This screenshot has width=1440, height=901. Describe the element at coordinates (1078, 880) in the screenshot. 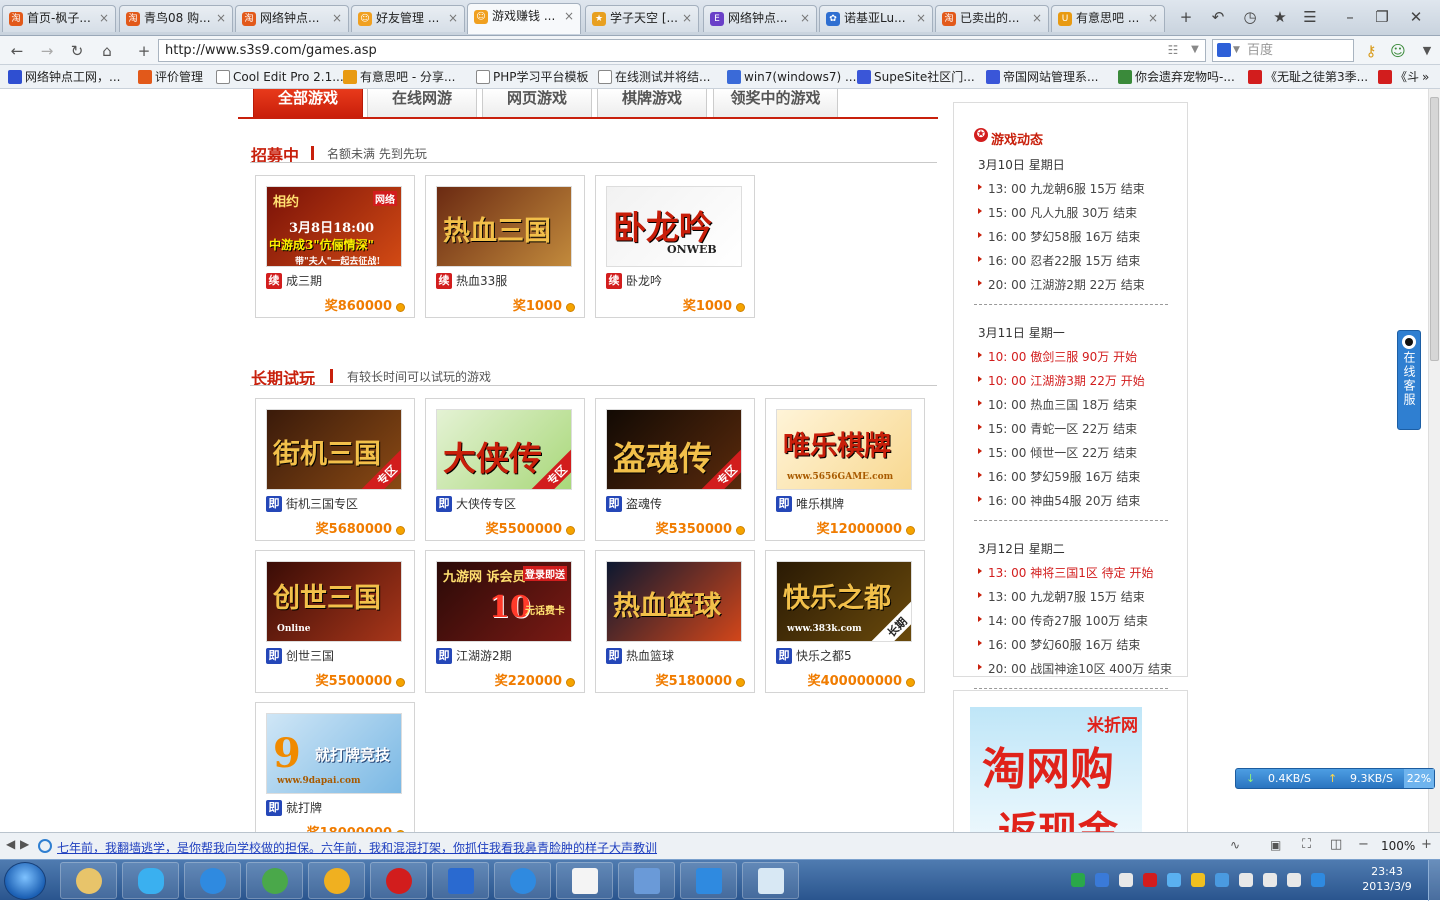

I see `security-tray-icon` at that location.